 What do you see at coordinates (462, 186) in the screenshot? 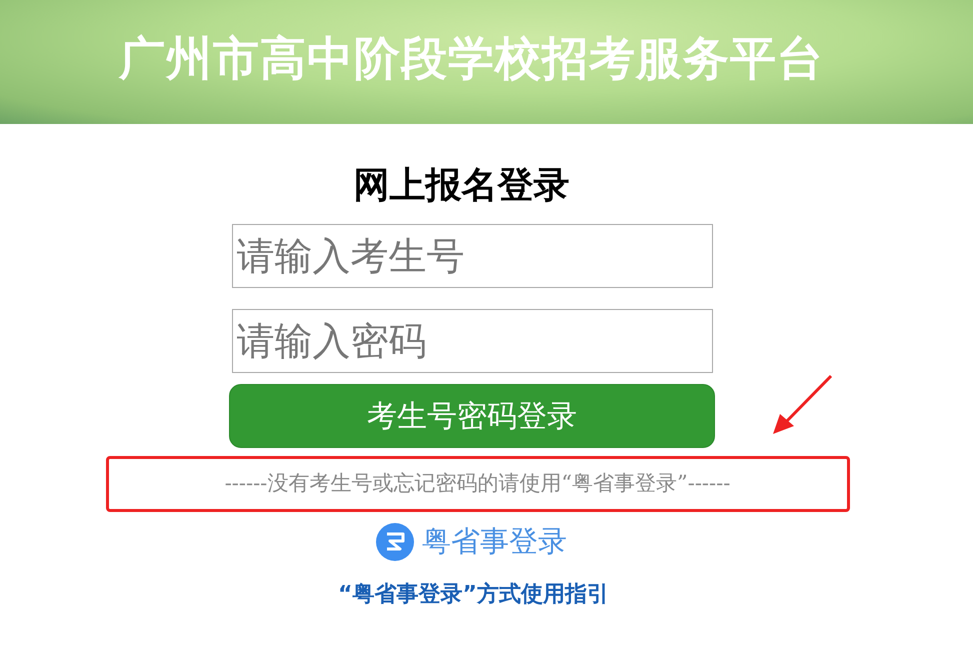
I see `login-heading: 网上报名登录` at bounding box center [462, 186].